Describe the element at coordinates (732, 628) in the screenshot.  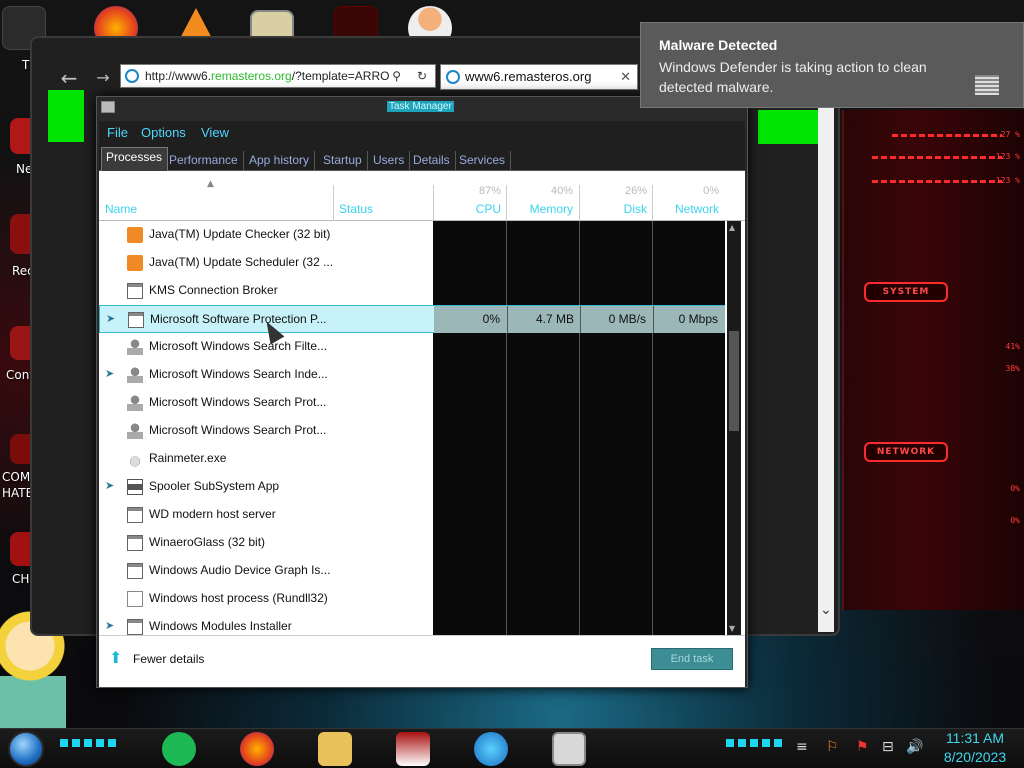
I see `scroll-down-arrow-icon: ▼` at that location.